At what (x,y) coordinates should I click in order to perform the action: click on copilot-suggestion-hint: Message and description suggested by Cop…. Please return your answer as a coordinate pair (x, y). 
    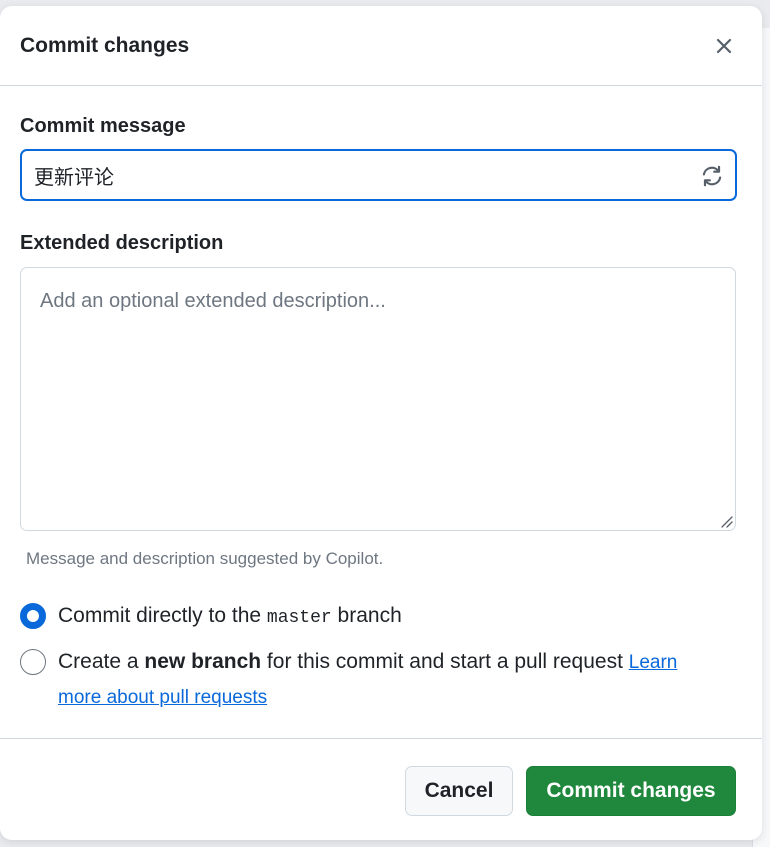
    Looking at the image, I should click on (205, 558).